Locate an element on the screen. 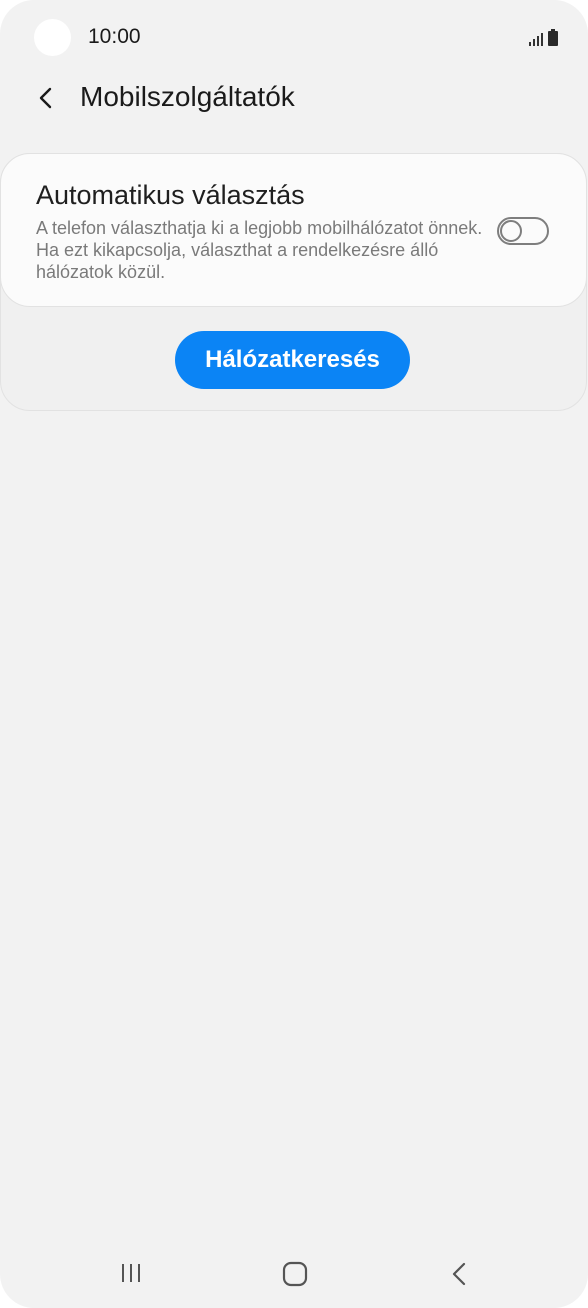  setting-title: Automatikus választás is located at coordinates (170, 195).